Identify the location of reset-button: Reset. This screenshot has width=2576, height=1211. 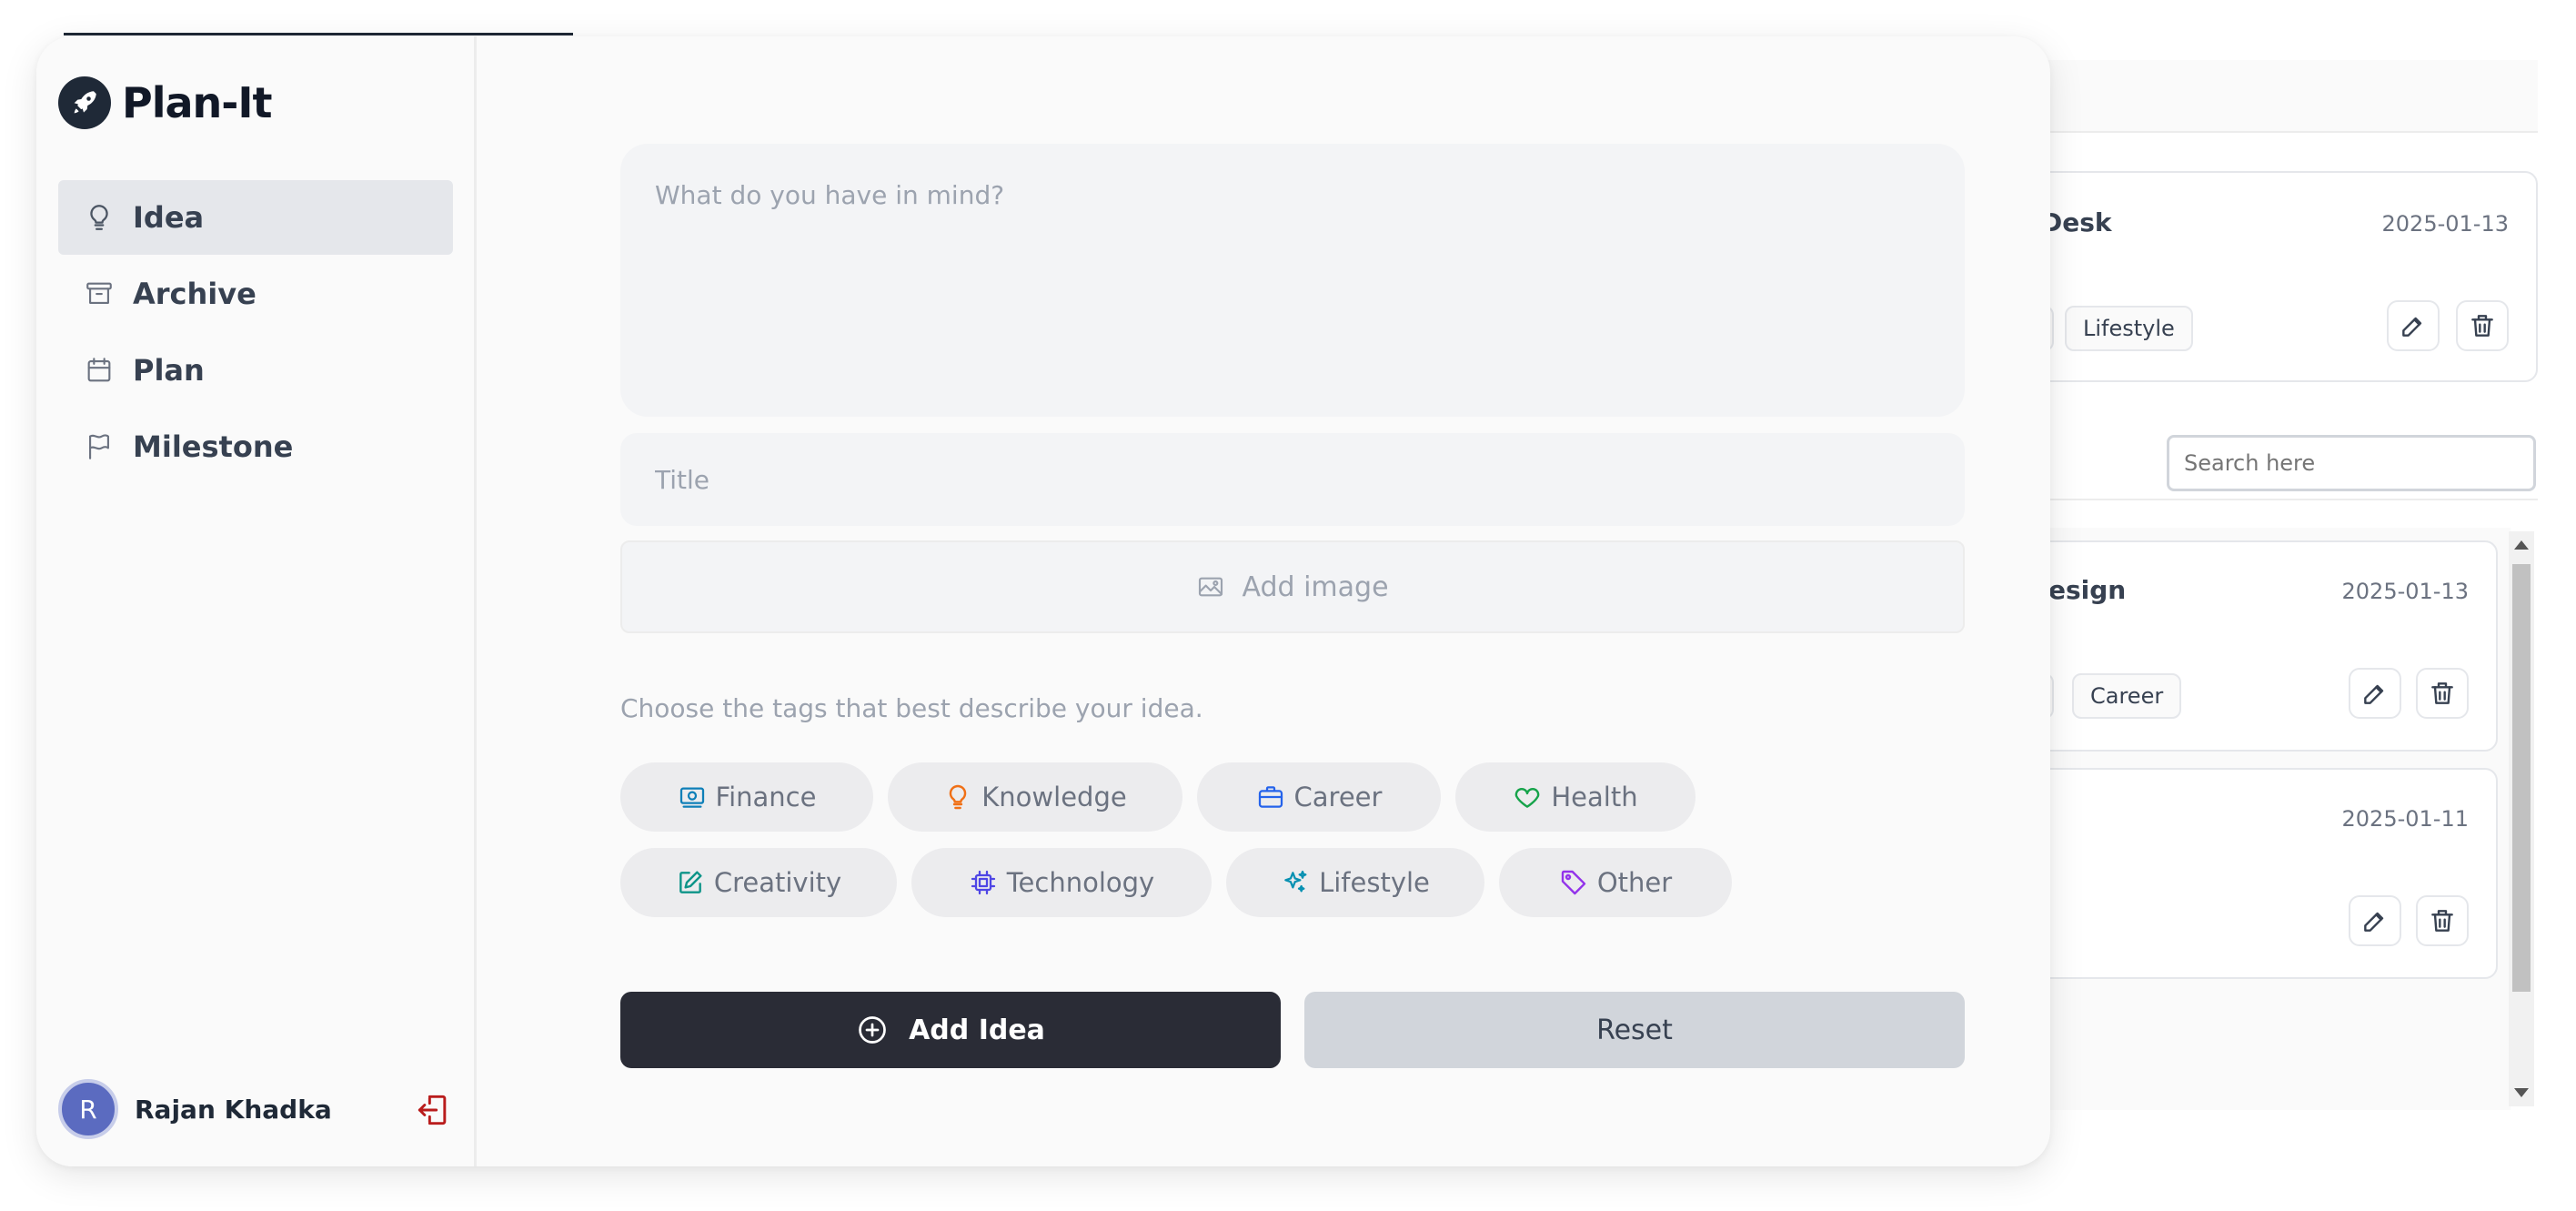
(1634, 1030).